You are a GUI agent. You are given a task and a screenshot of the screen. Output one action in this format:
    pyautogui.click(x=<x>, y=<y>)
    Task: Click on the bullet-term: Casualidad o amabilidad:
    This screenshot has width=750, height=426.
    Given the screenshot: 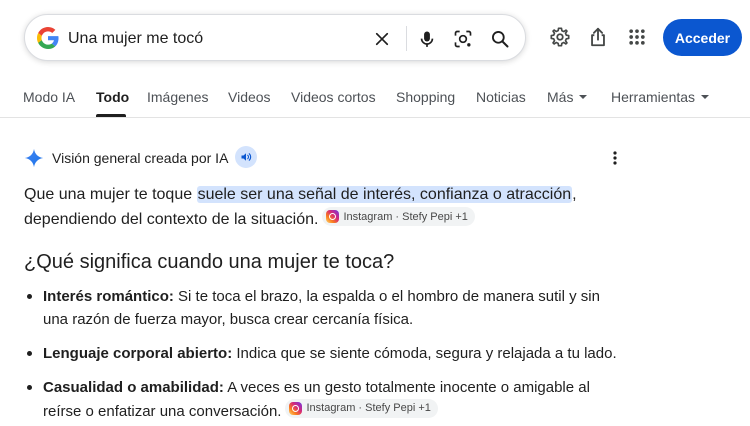 What is the action you would take?
    pyautogui.click(x=133, y=387)
    